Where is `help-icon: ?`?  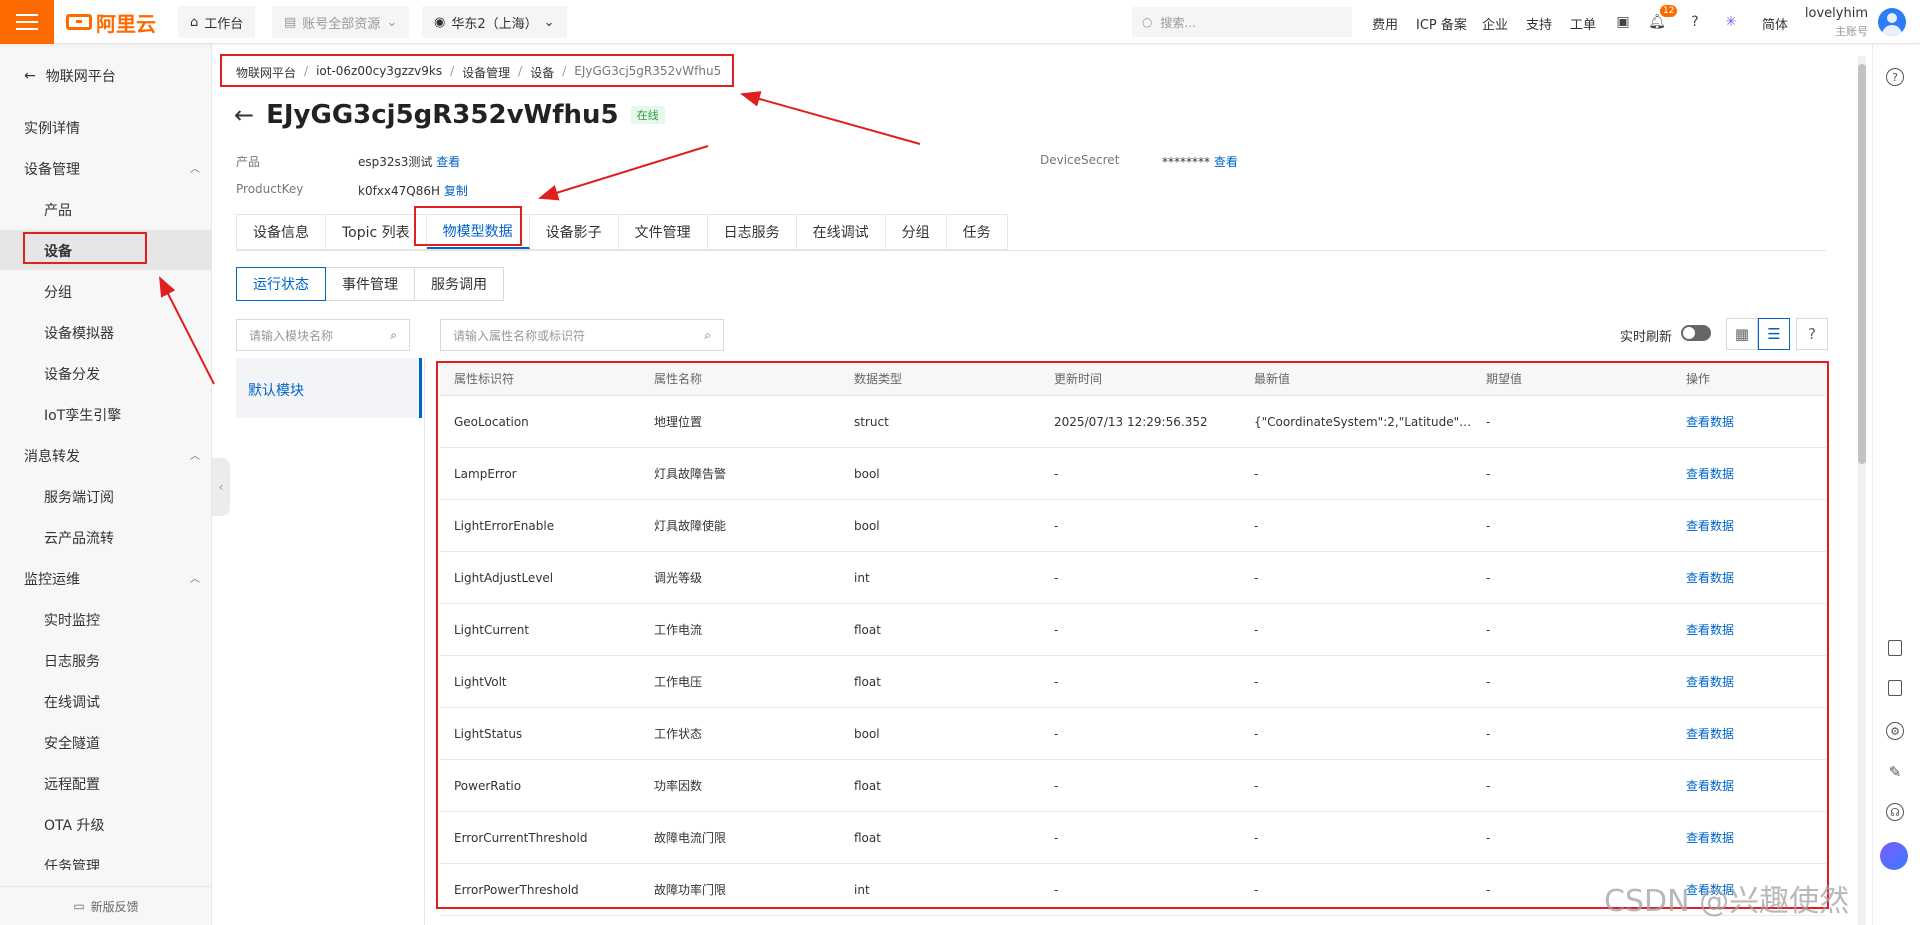
help-icon: ? is located at coordinates (1695, 22).